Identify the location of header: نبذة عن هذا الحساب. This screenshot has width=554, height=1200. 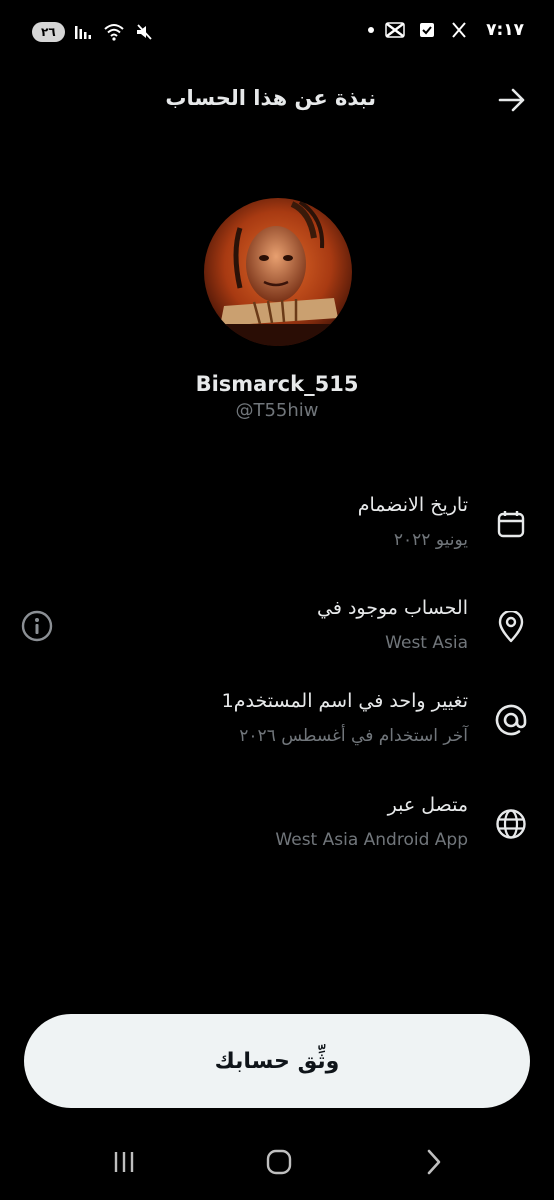
(277, 100).